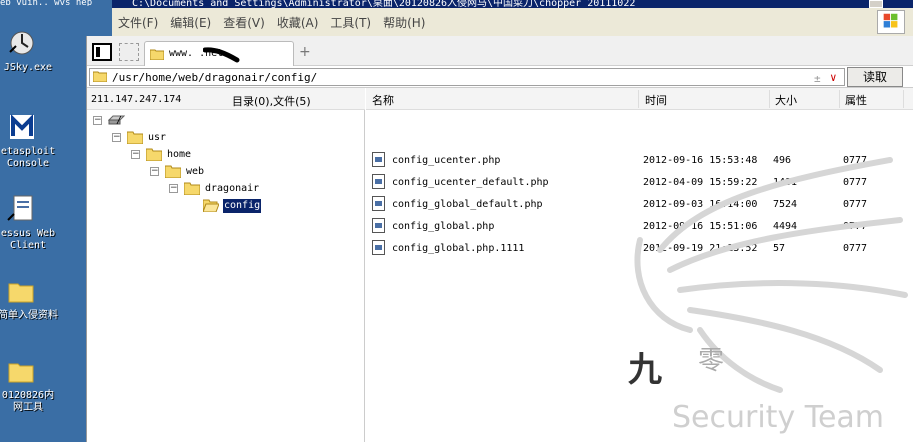  What do you see at coordinates (467, 77) in the screenshot?
I see `path-input: /usr/home/web/dragonair/config/ ± ∨` at bounding box center [467, 77].